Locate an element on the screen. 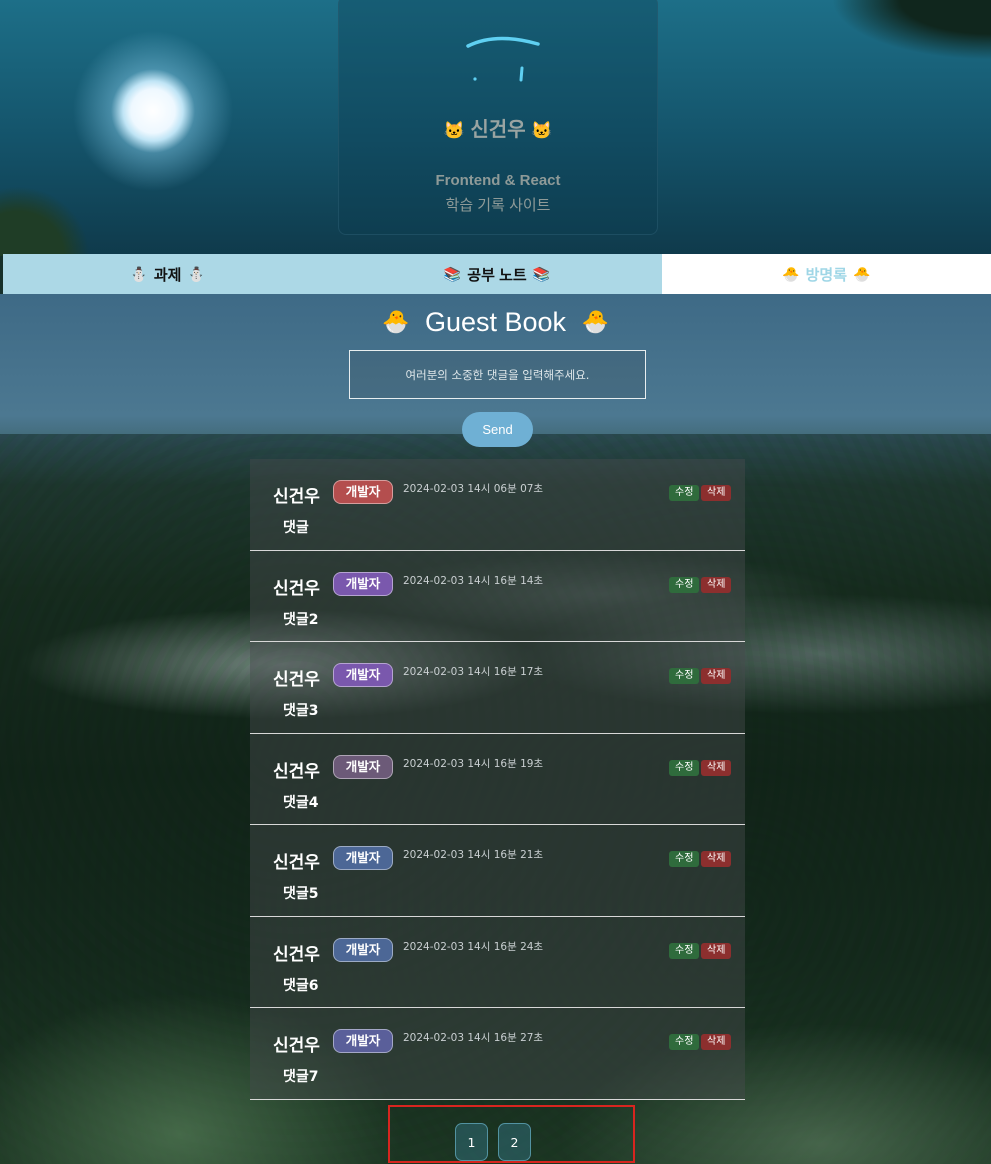 The width and height of the screenshot is (991, 1164). comment-item: 신건우 개발자 2024-02-03 14시 16분 19초 수정 삭제 댓글4 is located at coordinates (497, 779).